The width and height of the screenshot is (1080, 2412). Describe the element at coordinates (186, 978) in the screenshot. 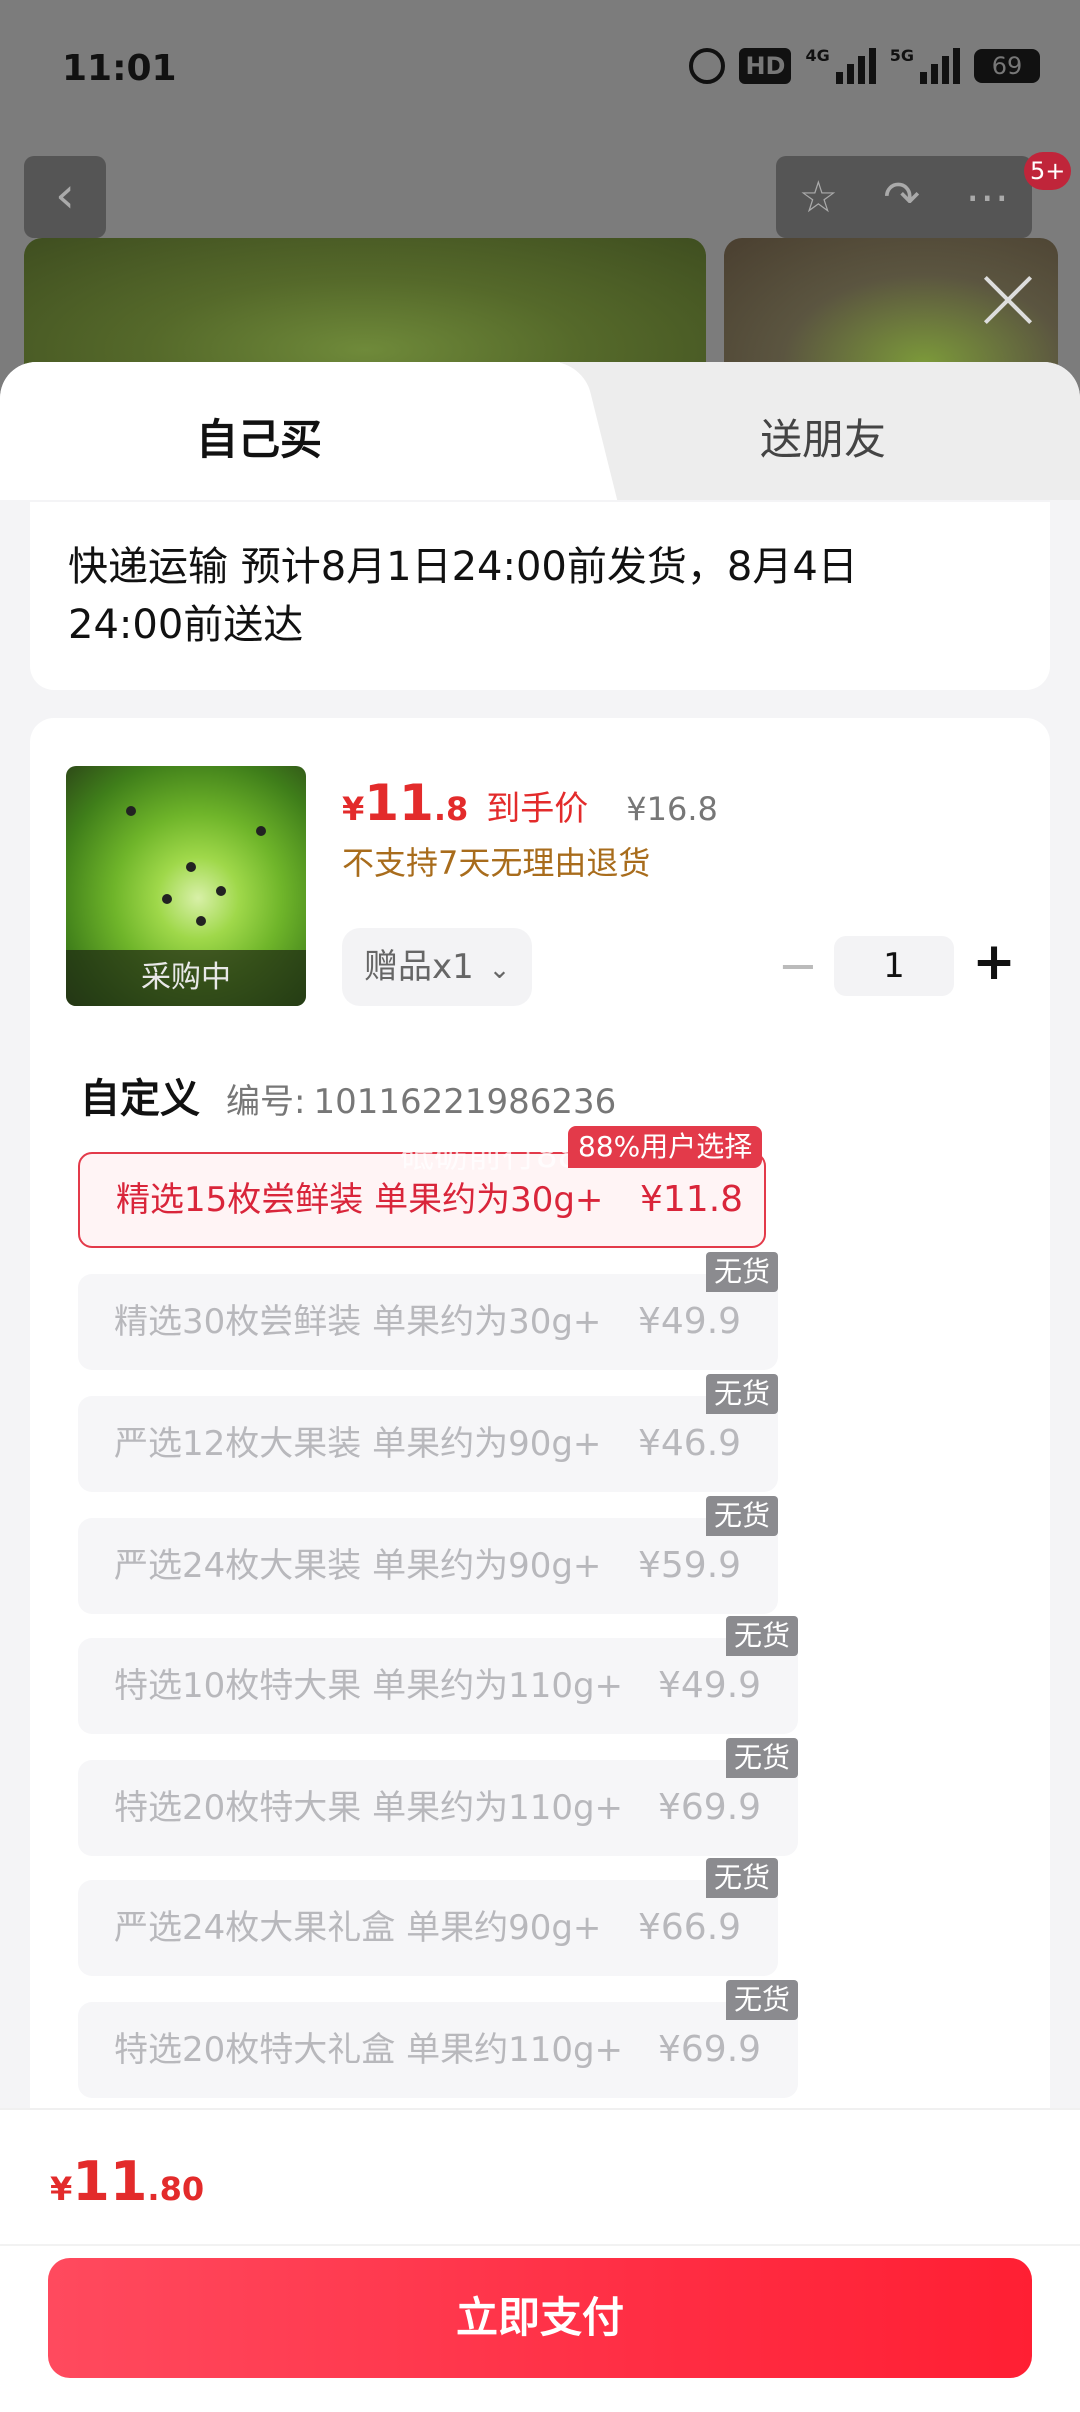

I see `purchasing-overlay: 采购中` at that location.